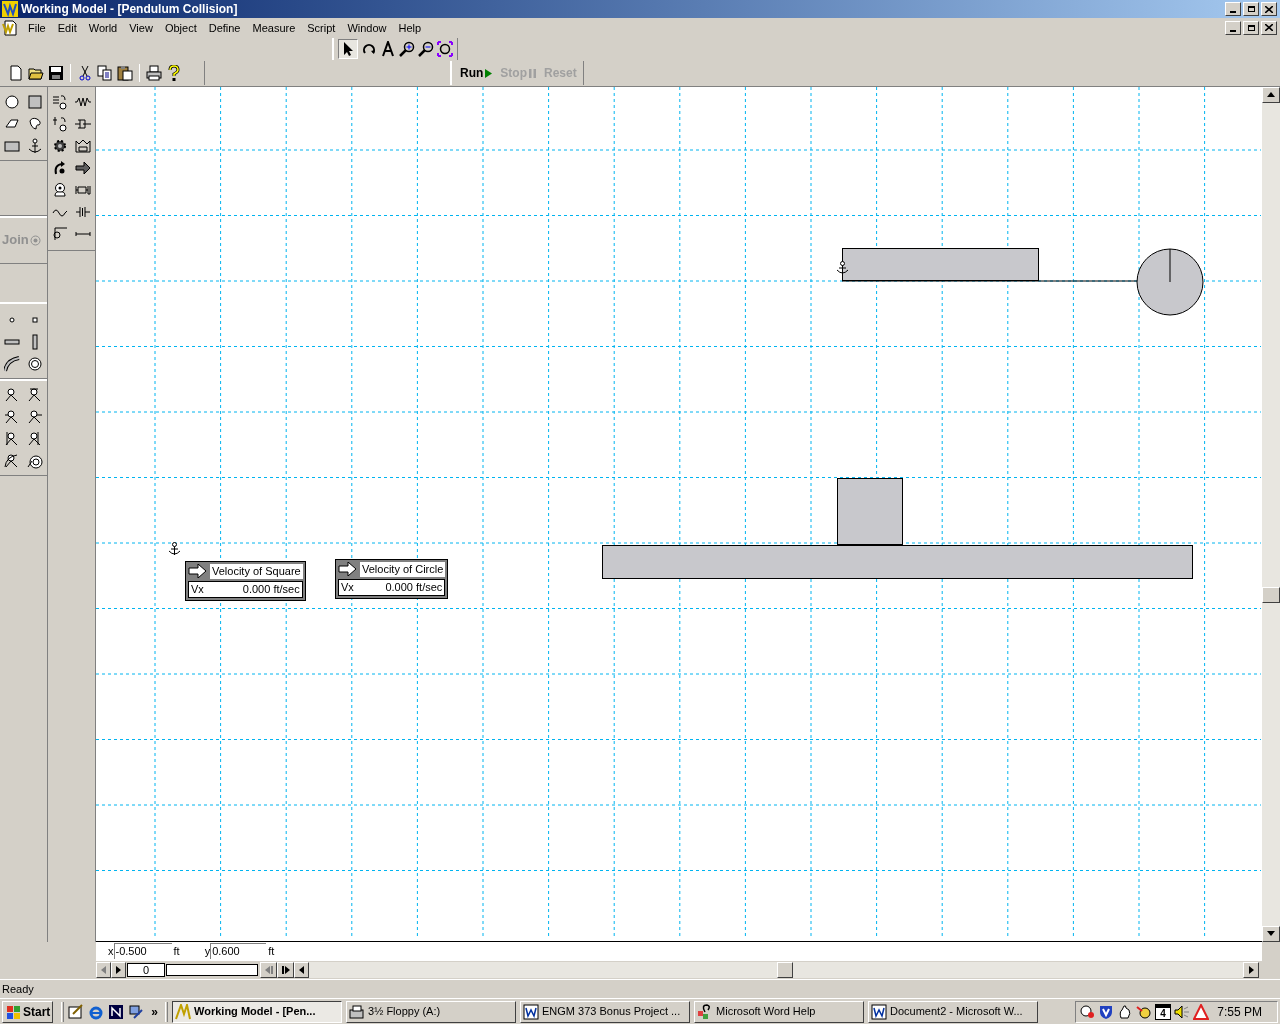  What do you see at coordinates (155, 1011) in the screenshot?
I see `more-button: »` at bounding box center [155, 1011].